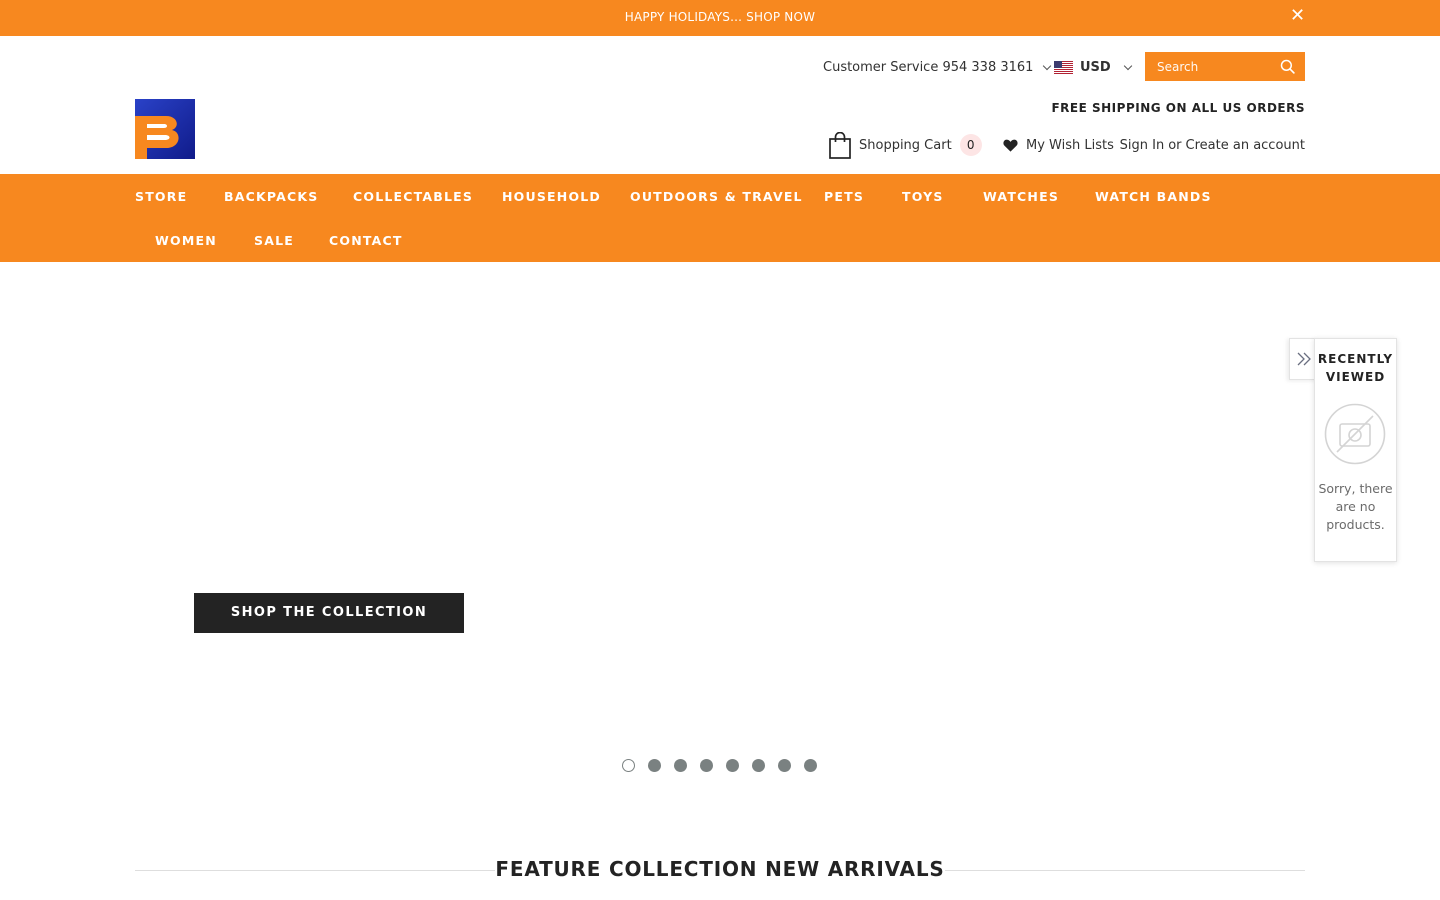  What do you see at coordinates (719, 765) in the screenshot?
I see `slider-pagination` at bounding box center [719, 765].